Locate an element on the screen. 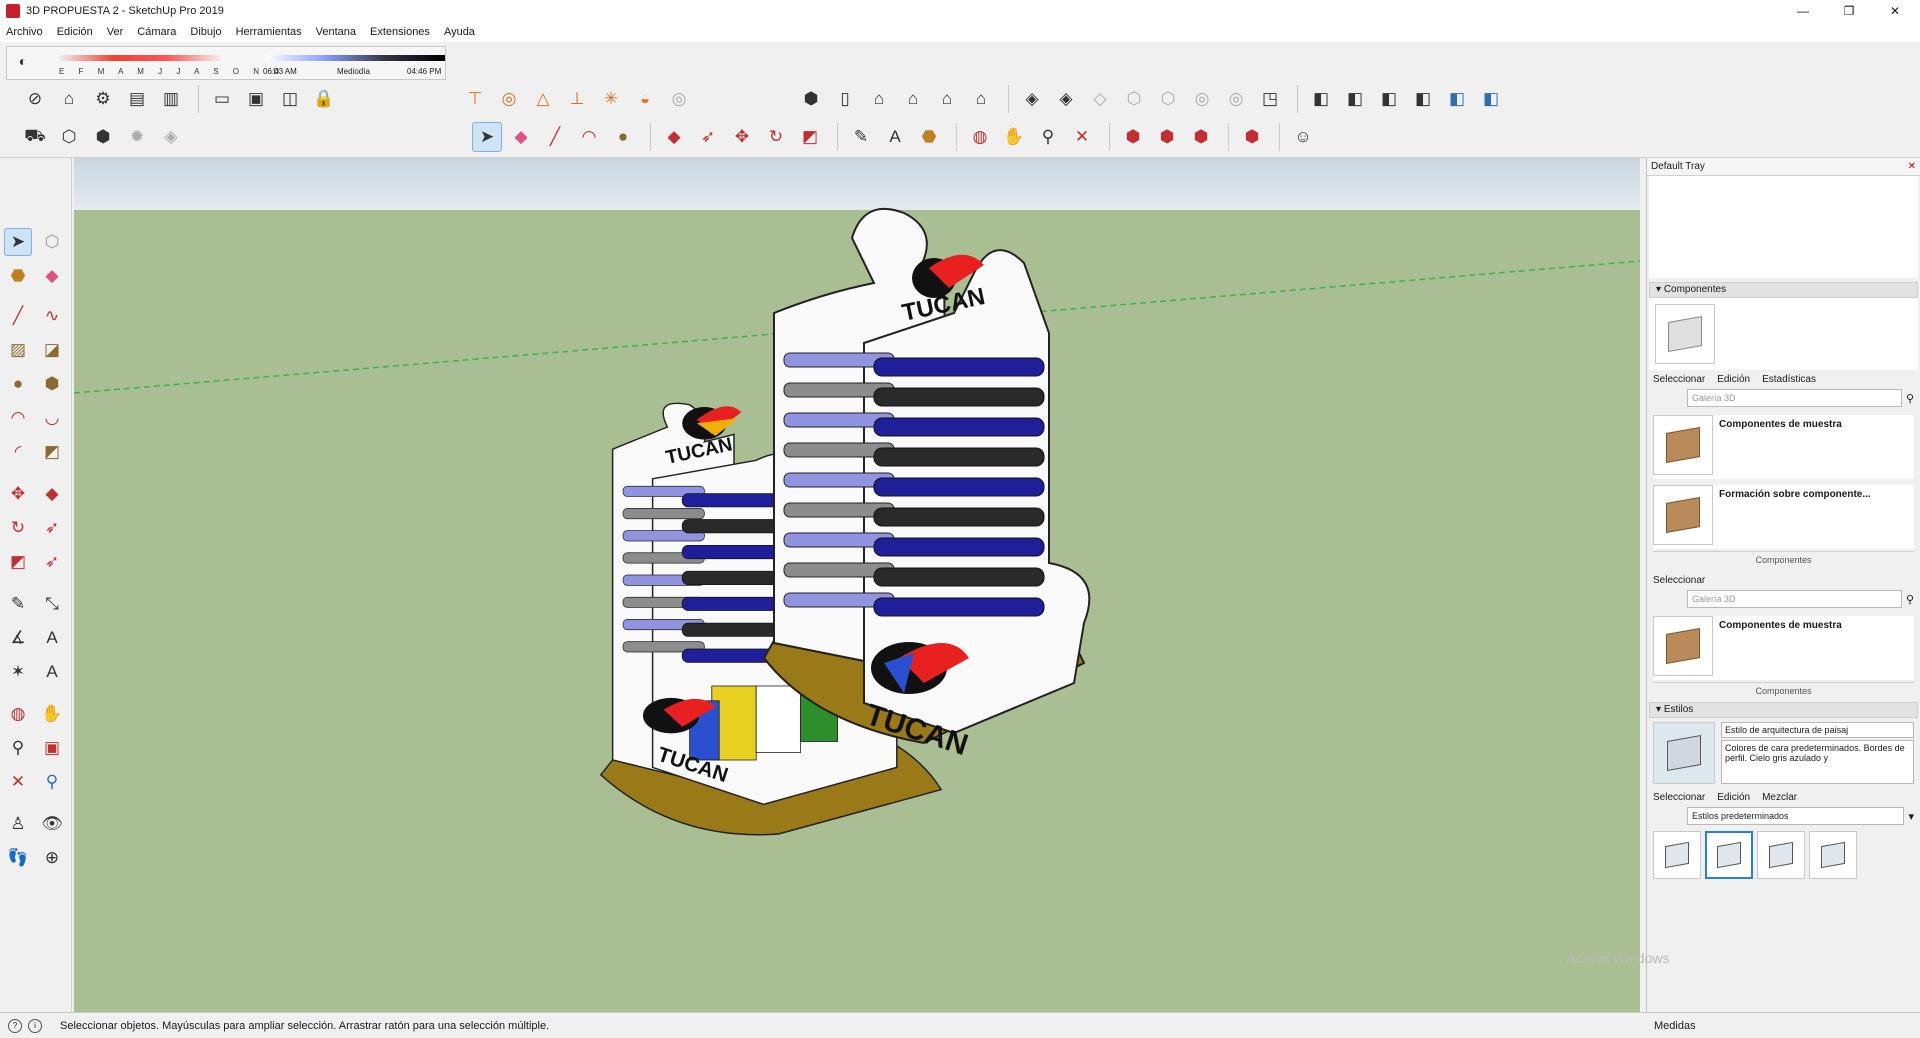 This screenshot has width=1920, height=1038. solid-outer-icon: ⬡ is located at coordinates (1168, 99).